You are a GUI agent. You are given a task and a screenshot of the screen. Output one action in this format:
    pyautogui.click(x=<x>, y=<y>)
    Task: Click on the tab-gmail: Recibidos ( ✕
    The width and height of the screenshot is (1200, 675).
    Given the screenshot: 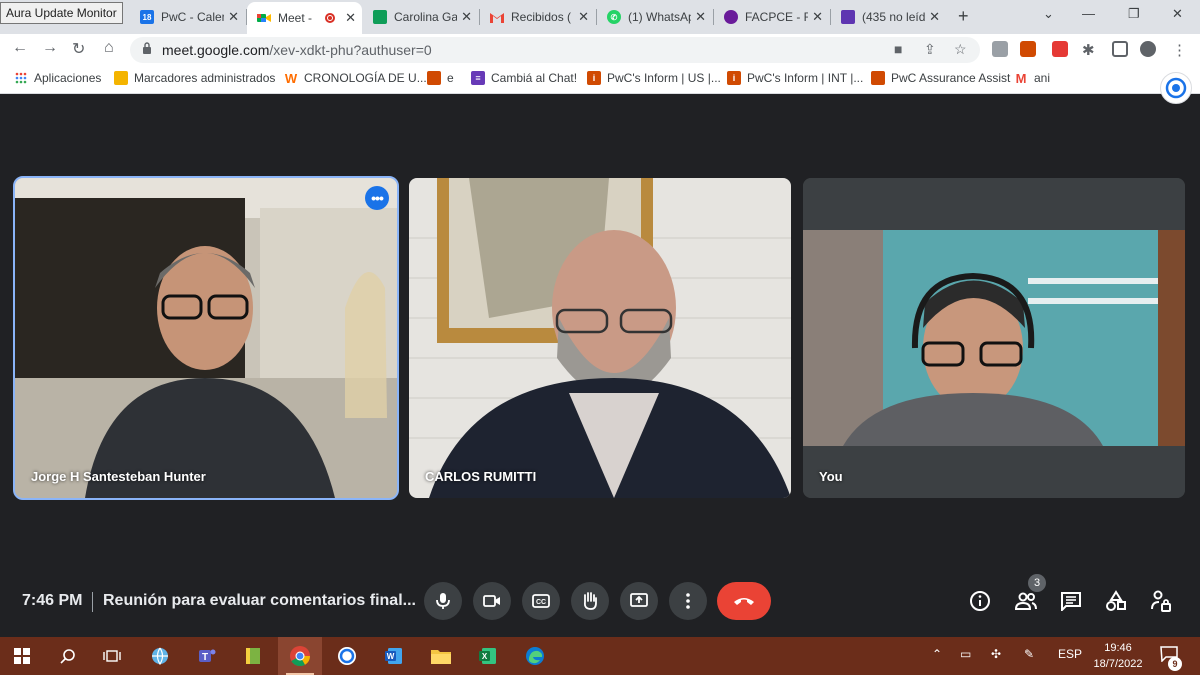 What is the action you would take?
    pyautogui.click(x=537, y=17)
    